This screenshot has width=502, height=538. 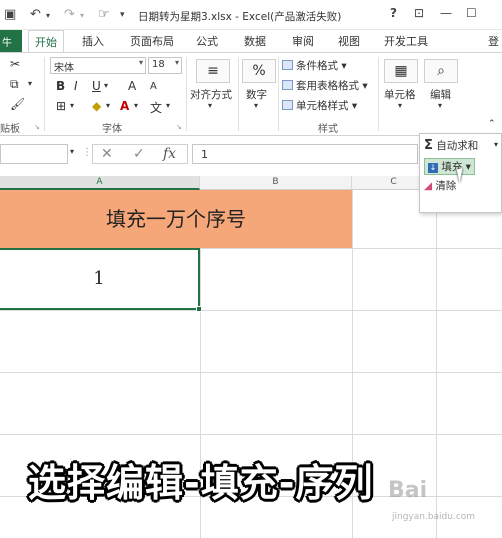 I want to click on alignment-dropdown-icon: ▾, so click(x=210, y=105).